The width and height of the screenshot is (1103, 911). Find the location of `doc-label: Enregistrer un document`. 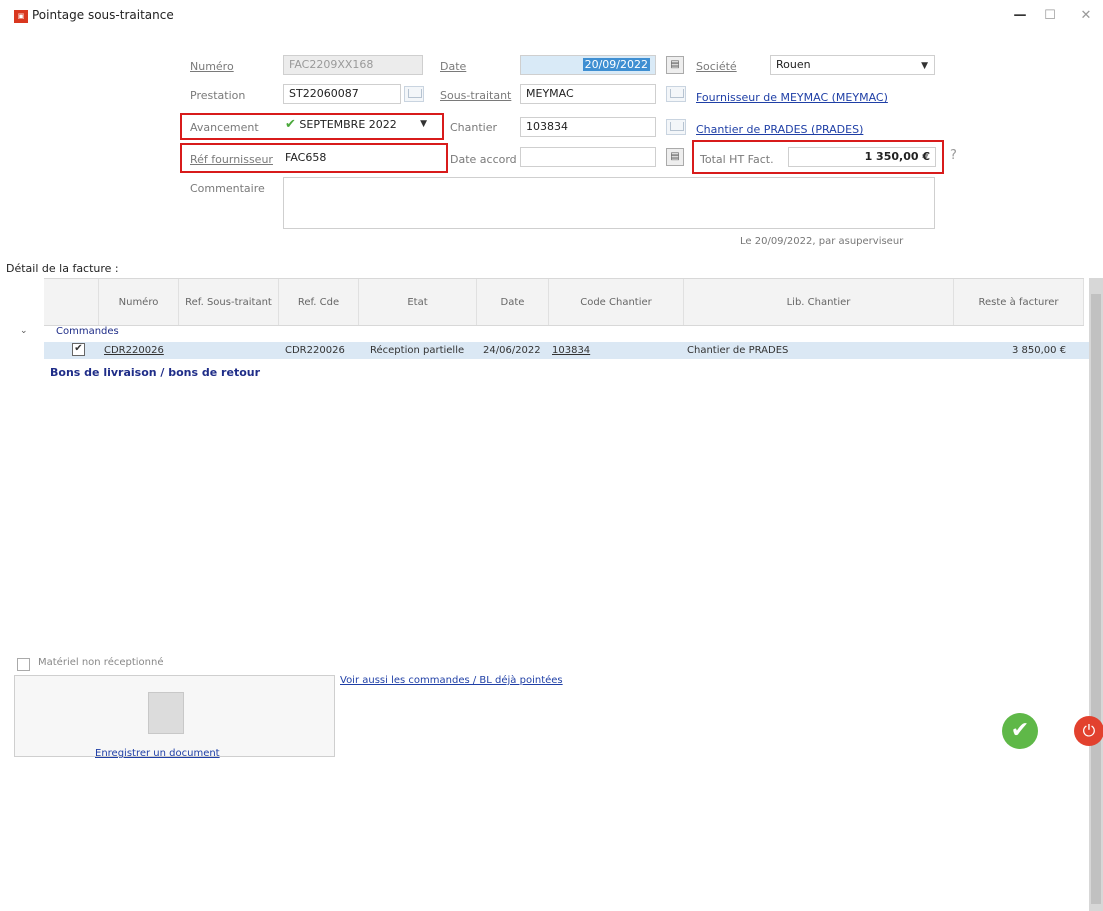

doc-label: Enregistrer un document is located at coordinates (157, 753).